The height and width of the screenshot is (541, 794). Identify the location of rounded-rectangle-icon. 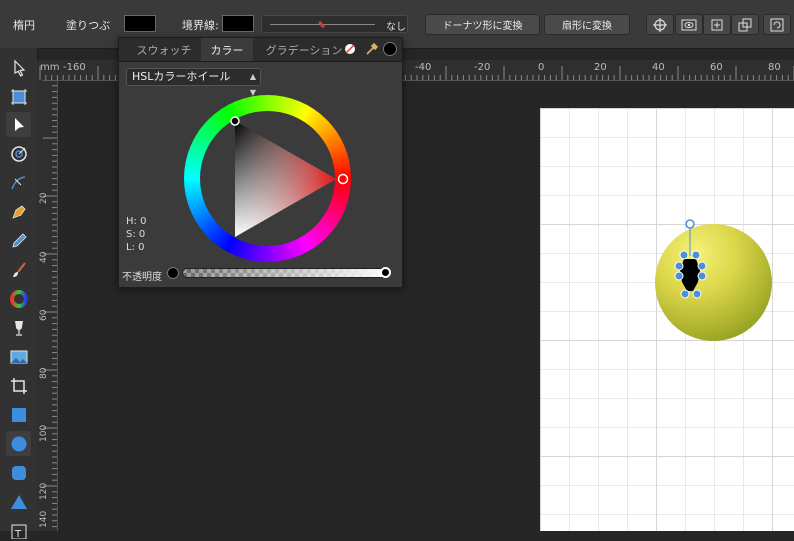
(18, 472).